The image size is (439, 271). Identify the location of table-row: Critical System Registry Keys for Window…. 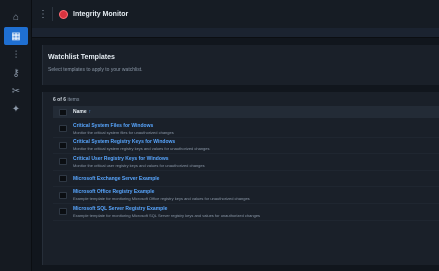
(246, 146).